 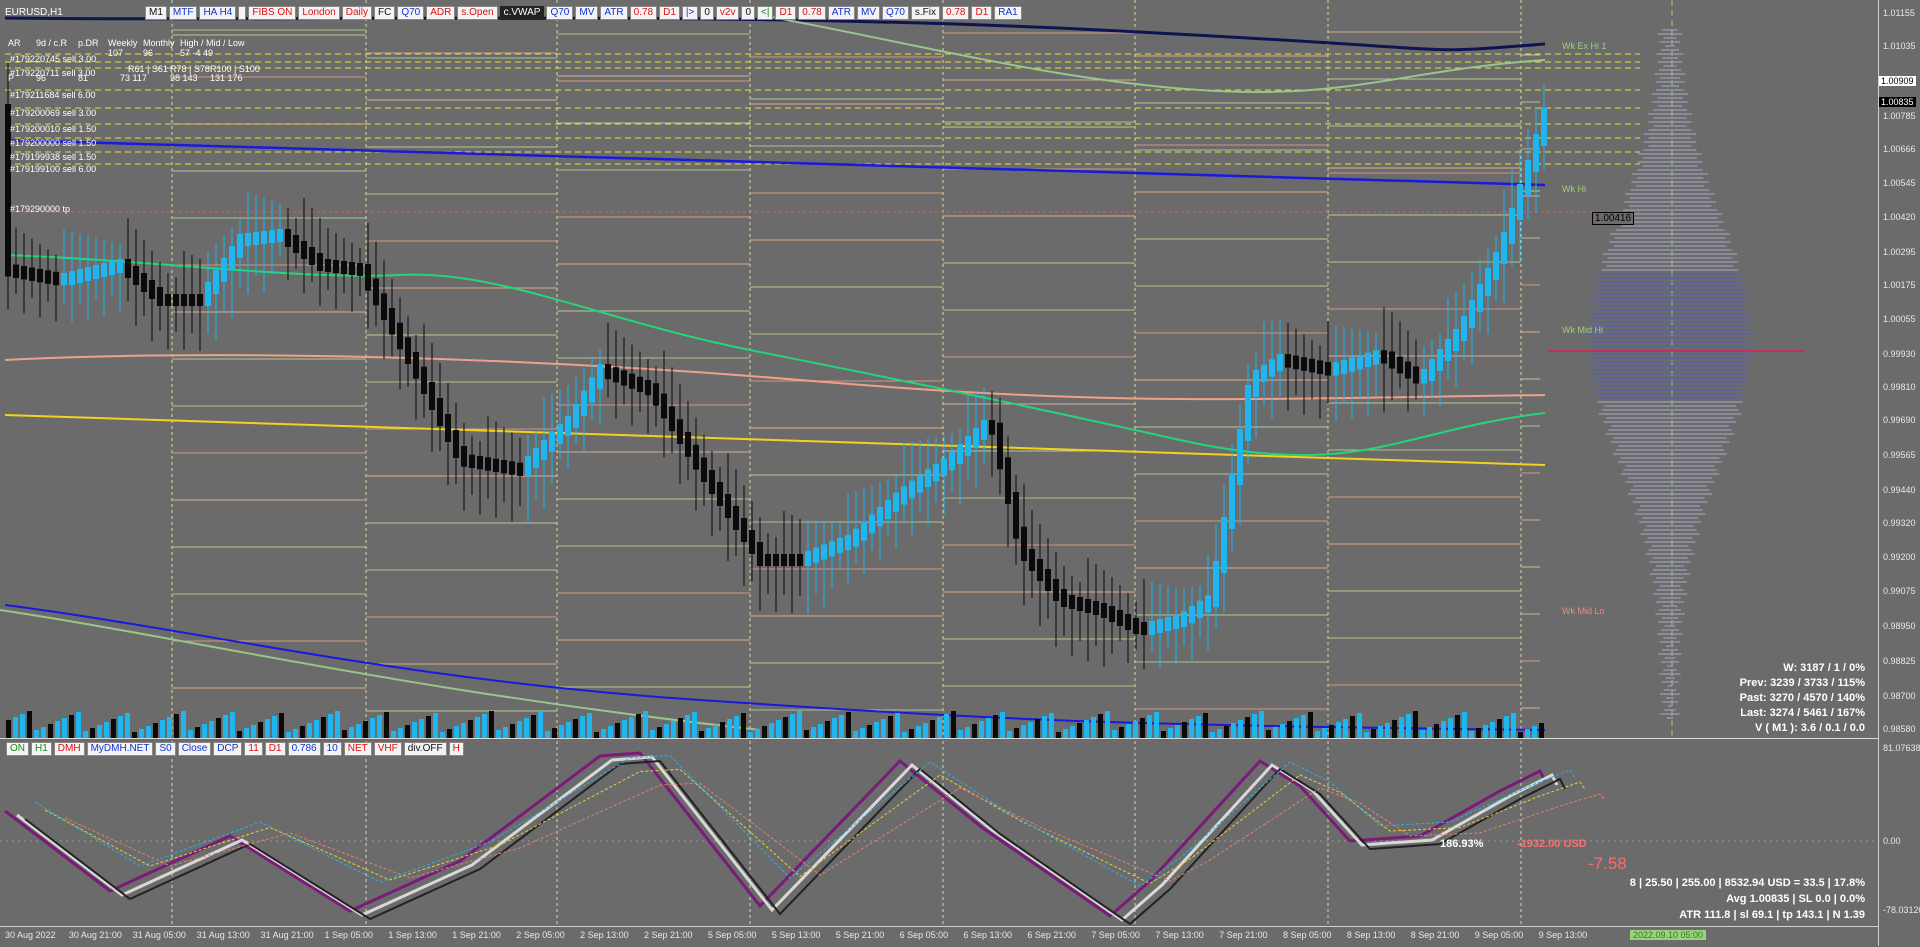 What do you see at coordinates (120, 749) in the screenshot?
I see `toolbar-button: MyDMH.NET` at bounding box center [120, 749].